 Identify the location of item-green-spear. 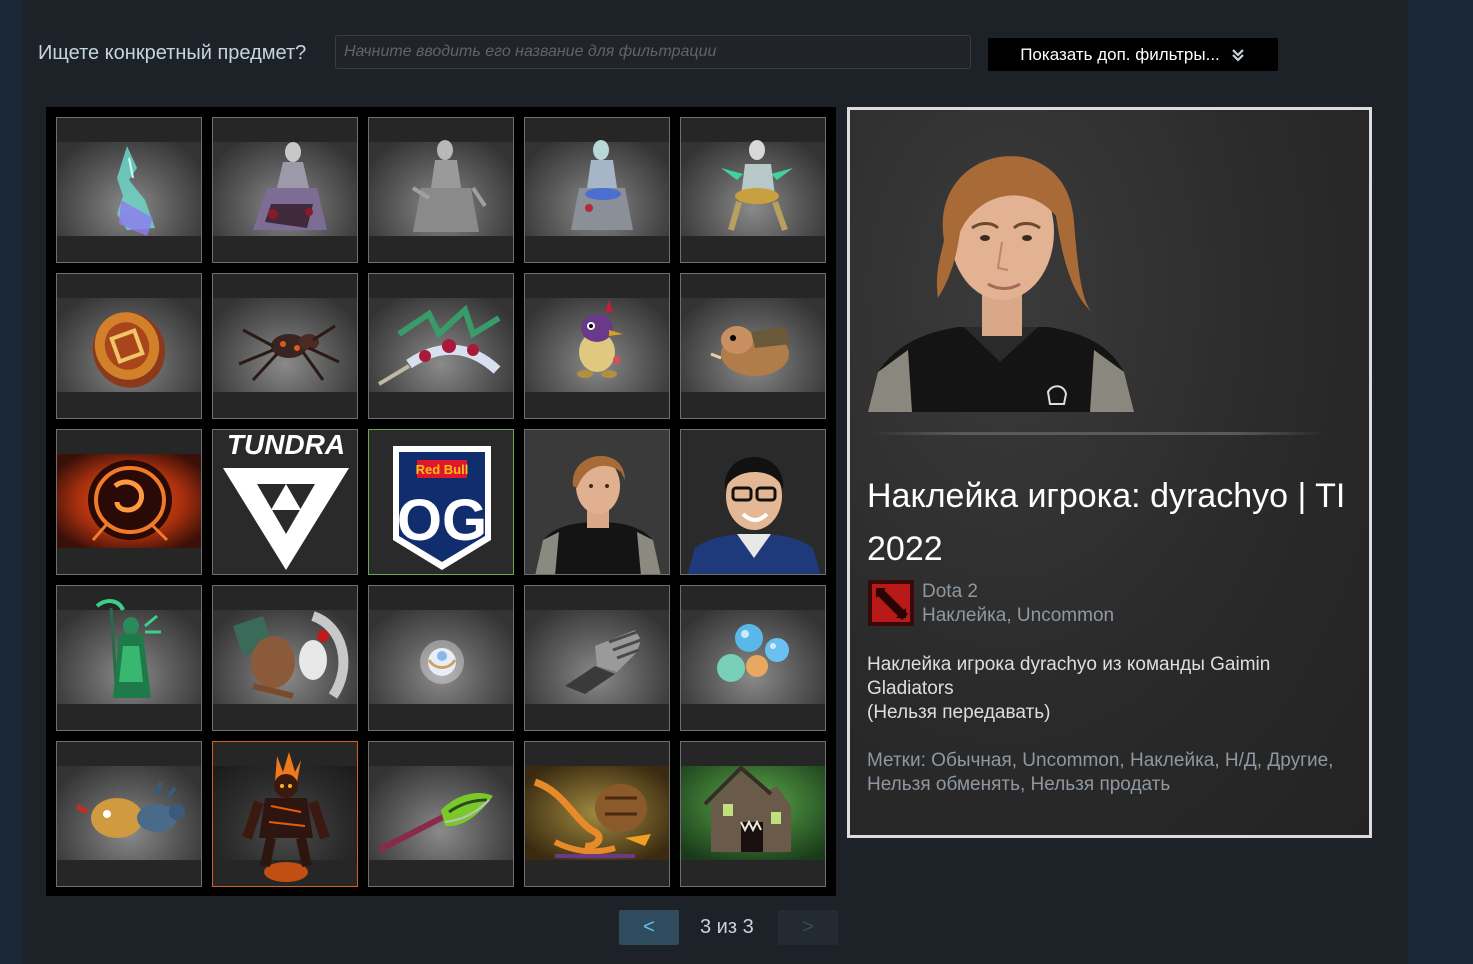
(441, 814).